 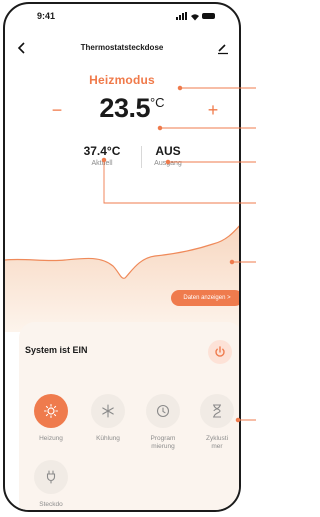 I want to click on mode-schedule: Program mierung, so click(x=163, y=422).